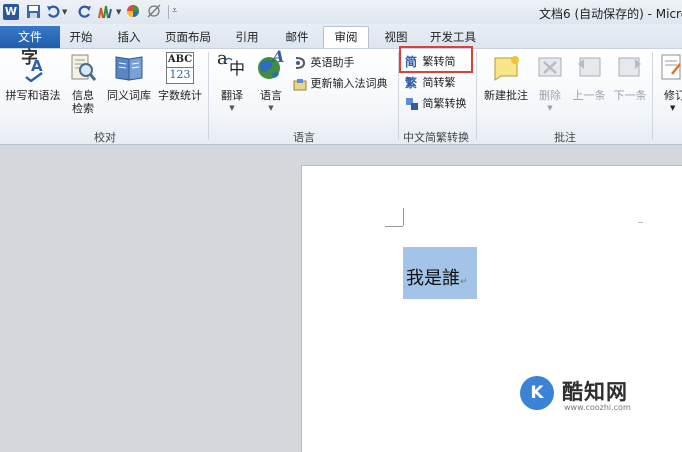 This screenshot has height=452, width=682. I want to click on research-icon, so click(83, 68).